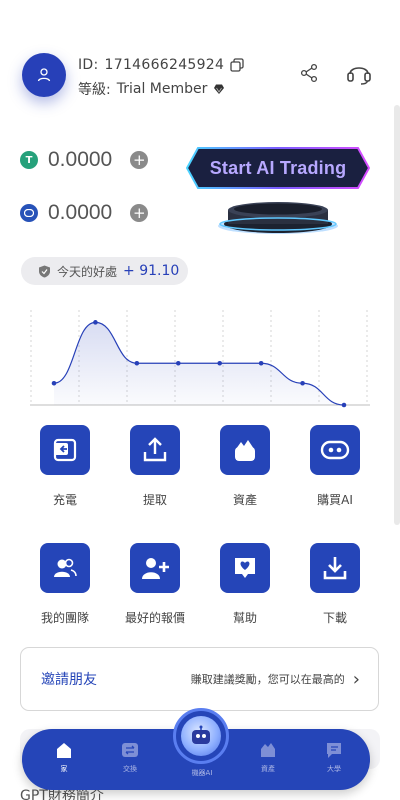 The height and width of the screenshot is (800, 400). Describe the element at coordinates (164, 65) in the screenshot. I see `user-id-value: 1714666245924` at that location.